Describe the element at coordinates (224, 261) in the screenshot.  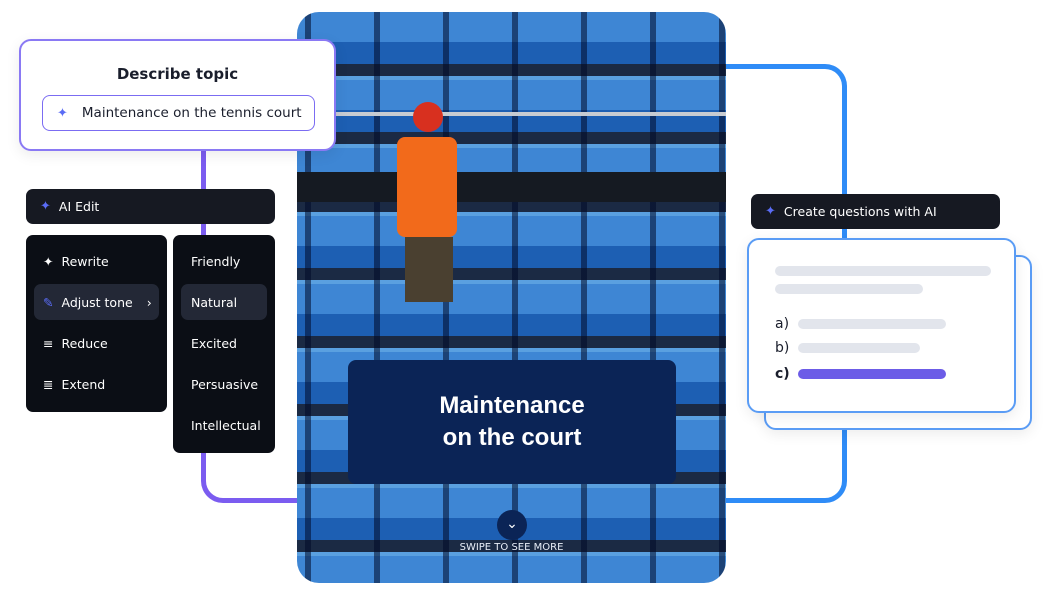
I see `tone-friendly: Friendly` at that location.